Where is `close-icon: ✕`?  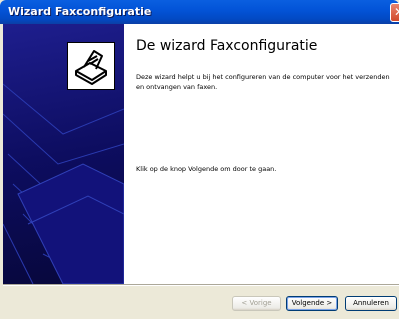 close-icon: ✕ is located at coordinates (396, 12).